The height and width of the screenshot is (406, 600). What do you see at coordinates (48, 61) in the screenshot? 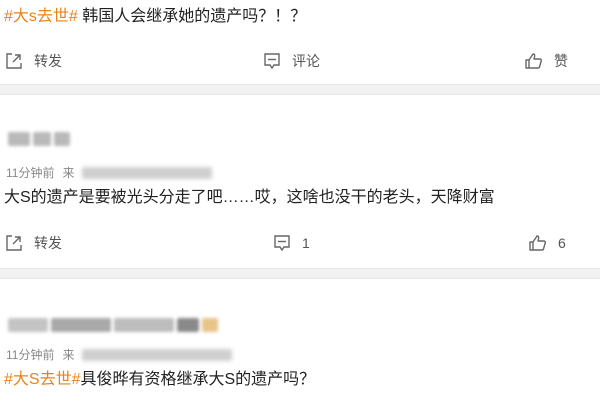
I see `post-repost-label: 转发` at bounding box center [48, 61].